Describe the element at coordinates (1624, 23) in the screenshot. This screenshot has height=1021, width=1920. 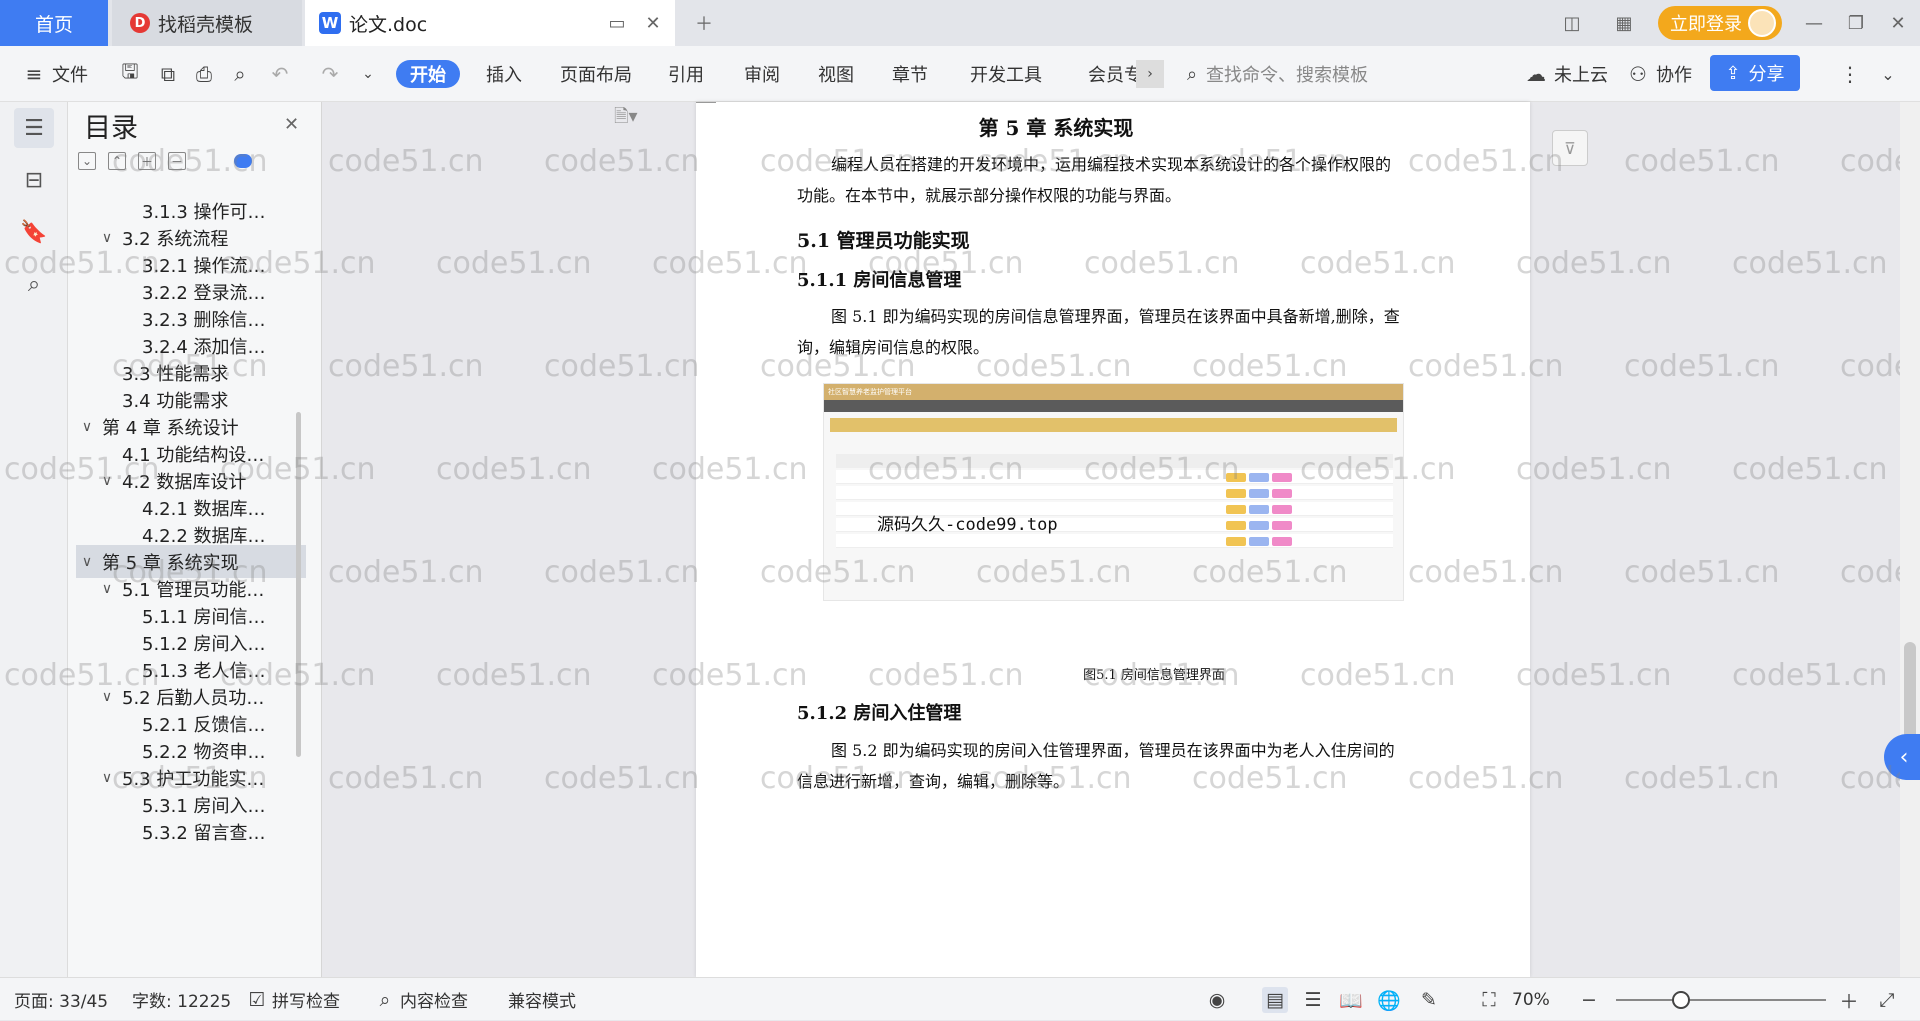
I see `apps-grid-icon: ▦` at that location.